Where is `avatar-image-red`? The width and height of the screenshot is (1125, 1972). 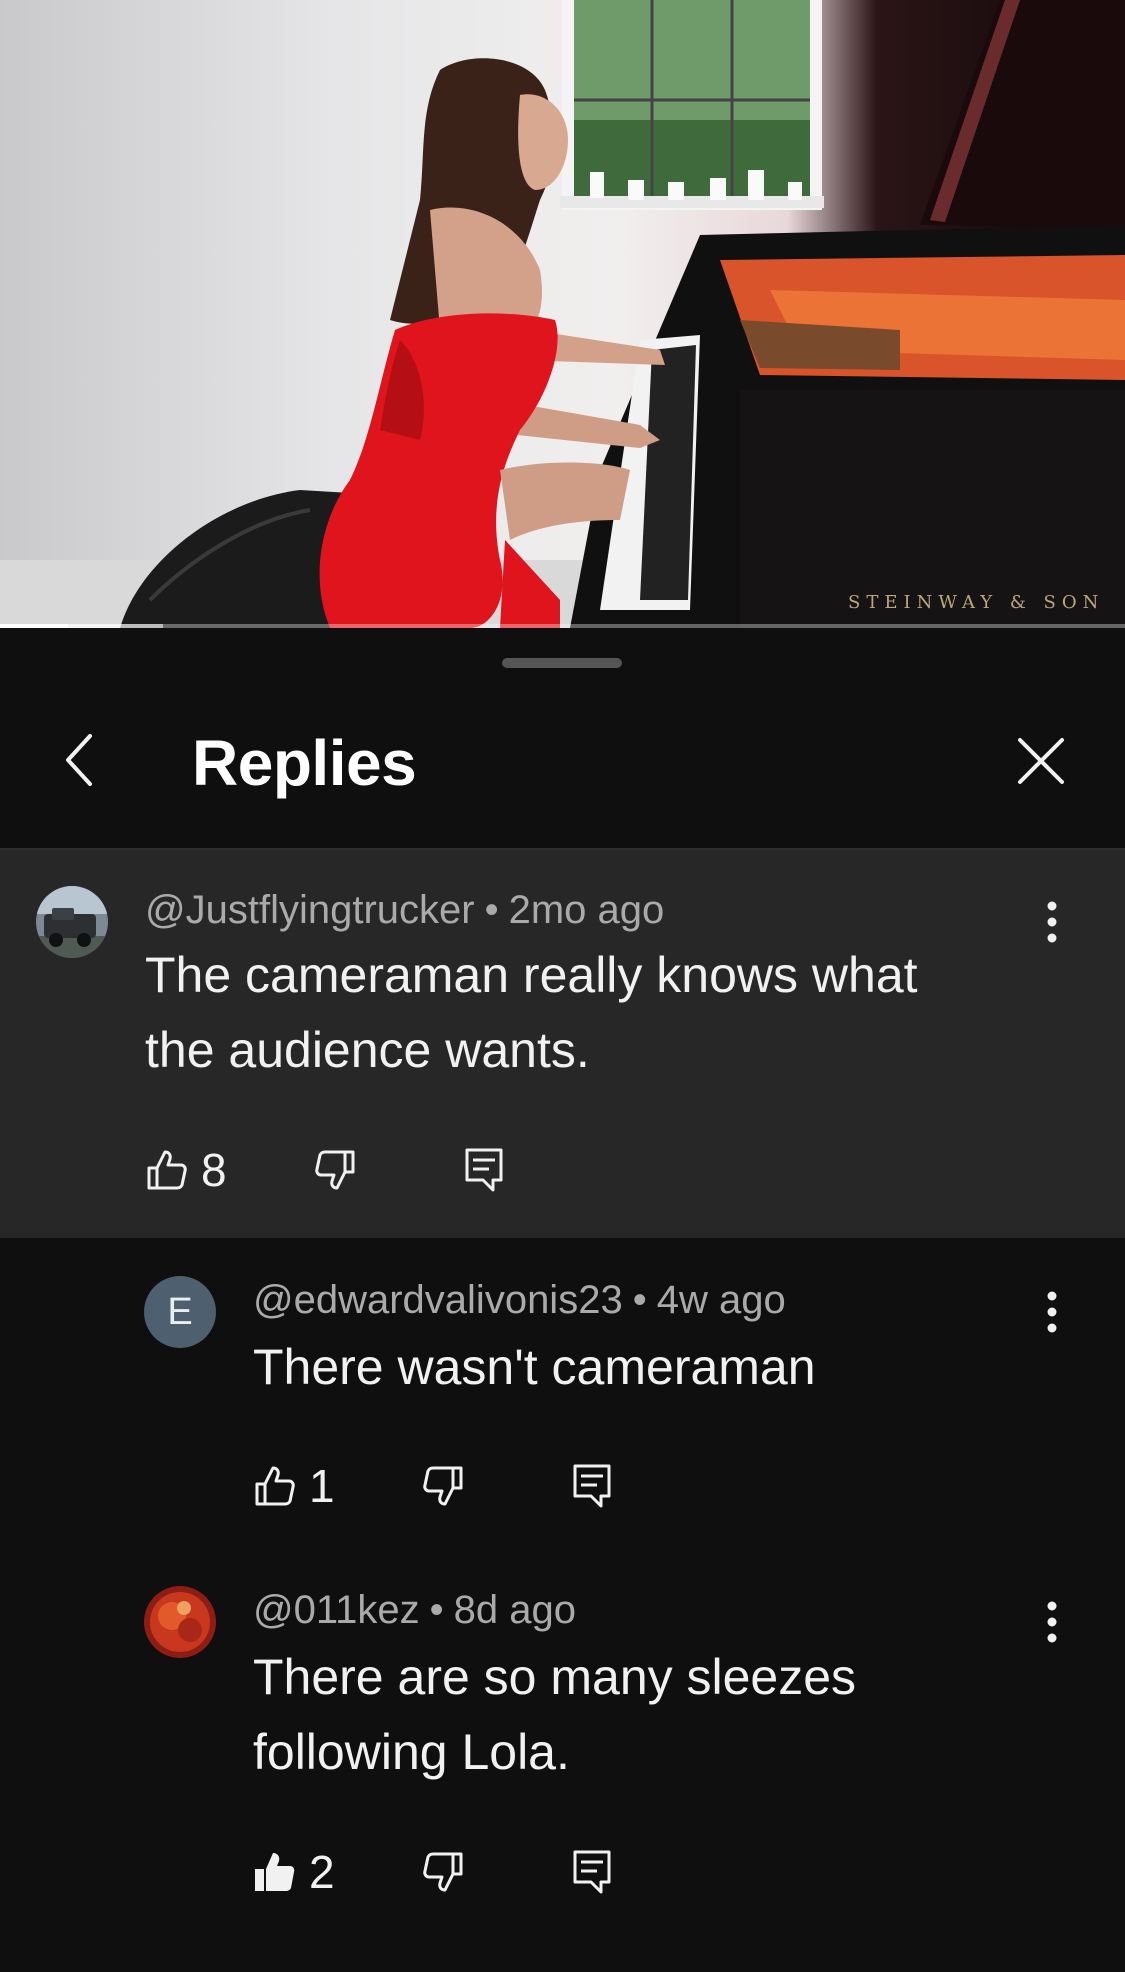 avatar-image-red is located at coordinates (180, 1622).